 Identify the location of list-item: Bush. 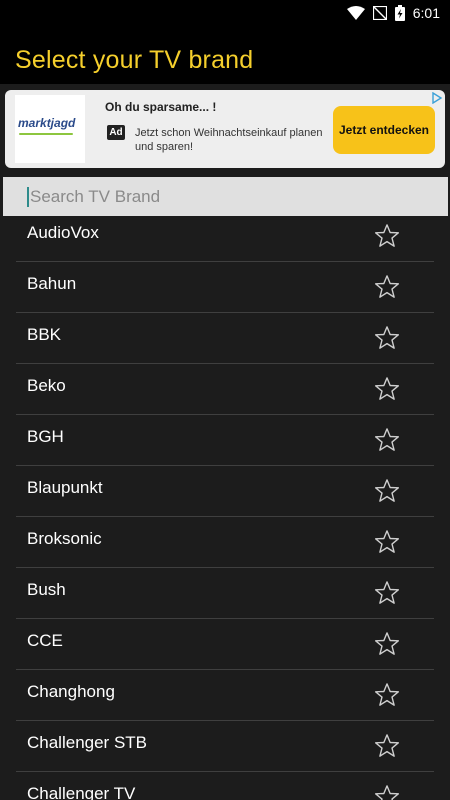
(225, 593).